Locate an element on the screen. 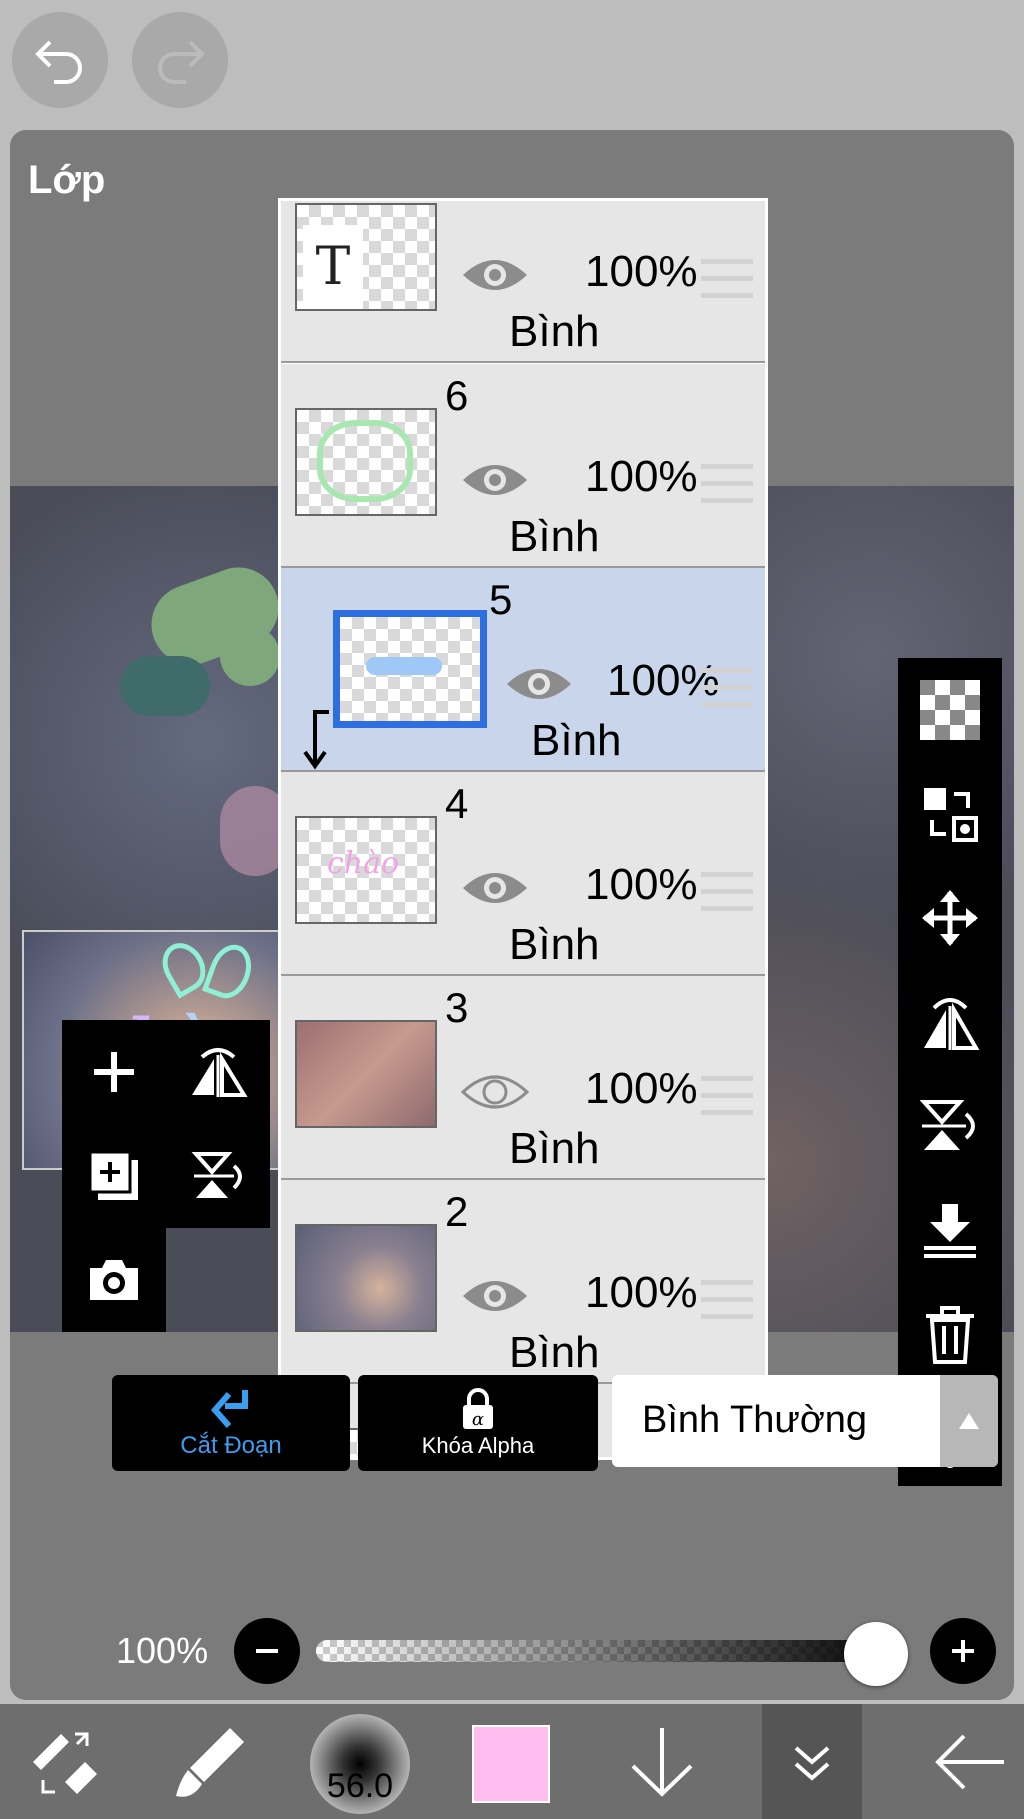 The image size is (1024, 1819). camera-icon is located at coordinates (114, 1280).